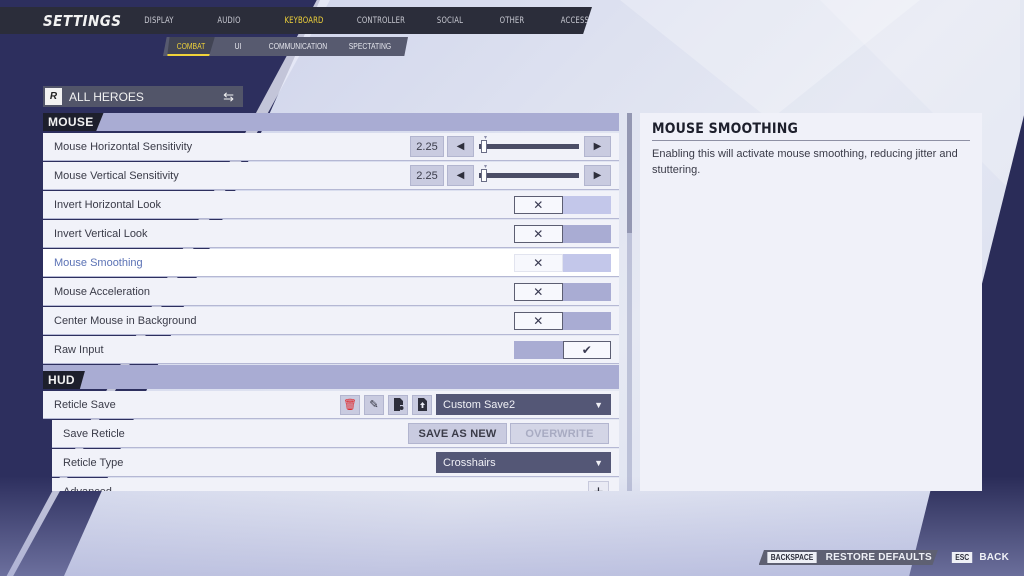 This screenshot has width=1024, height=576. Describe the element at coordinates (381, 21) in the screenshot. I see `tab-controller: CONTROLLER` at that location.